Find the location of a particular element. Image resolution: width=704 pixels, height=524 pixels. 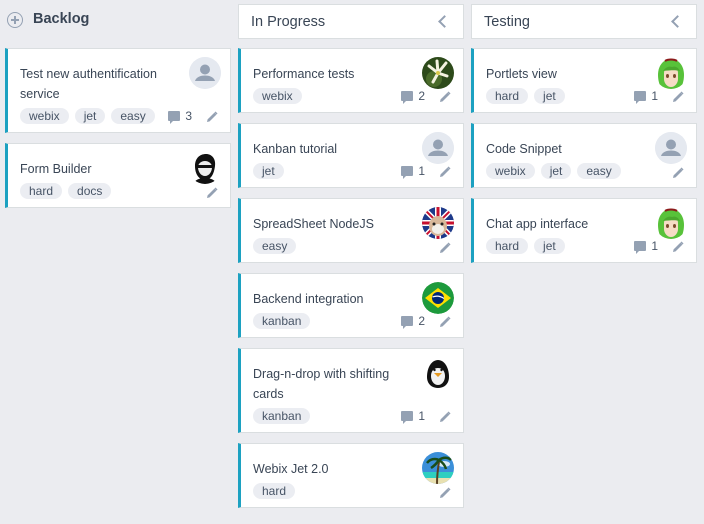

task-card: Kanban tutorial jet 1 is located at coordinates (351, 155).